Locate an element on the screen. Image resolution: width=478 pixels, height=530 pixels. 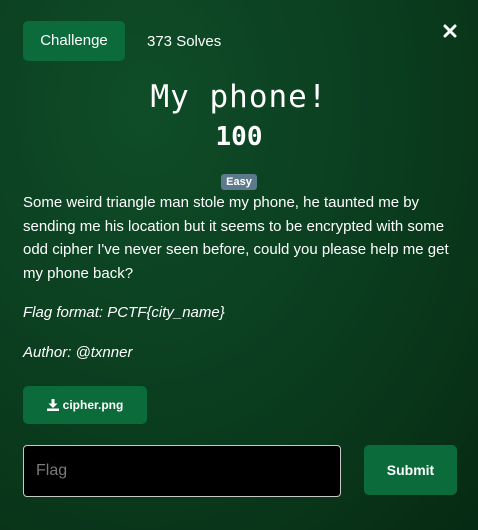
difficulty-badge: Easy is located at coordinates (239, 182).